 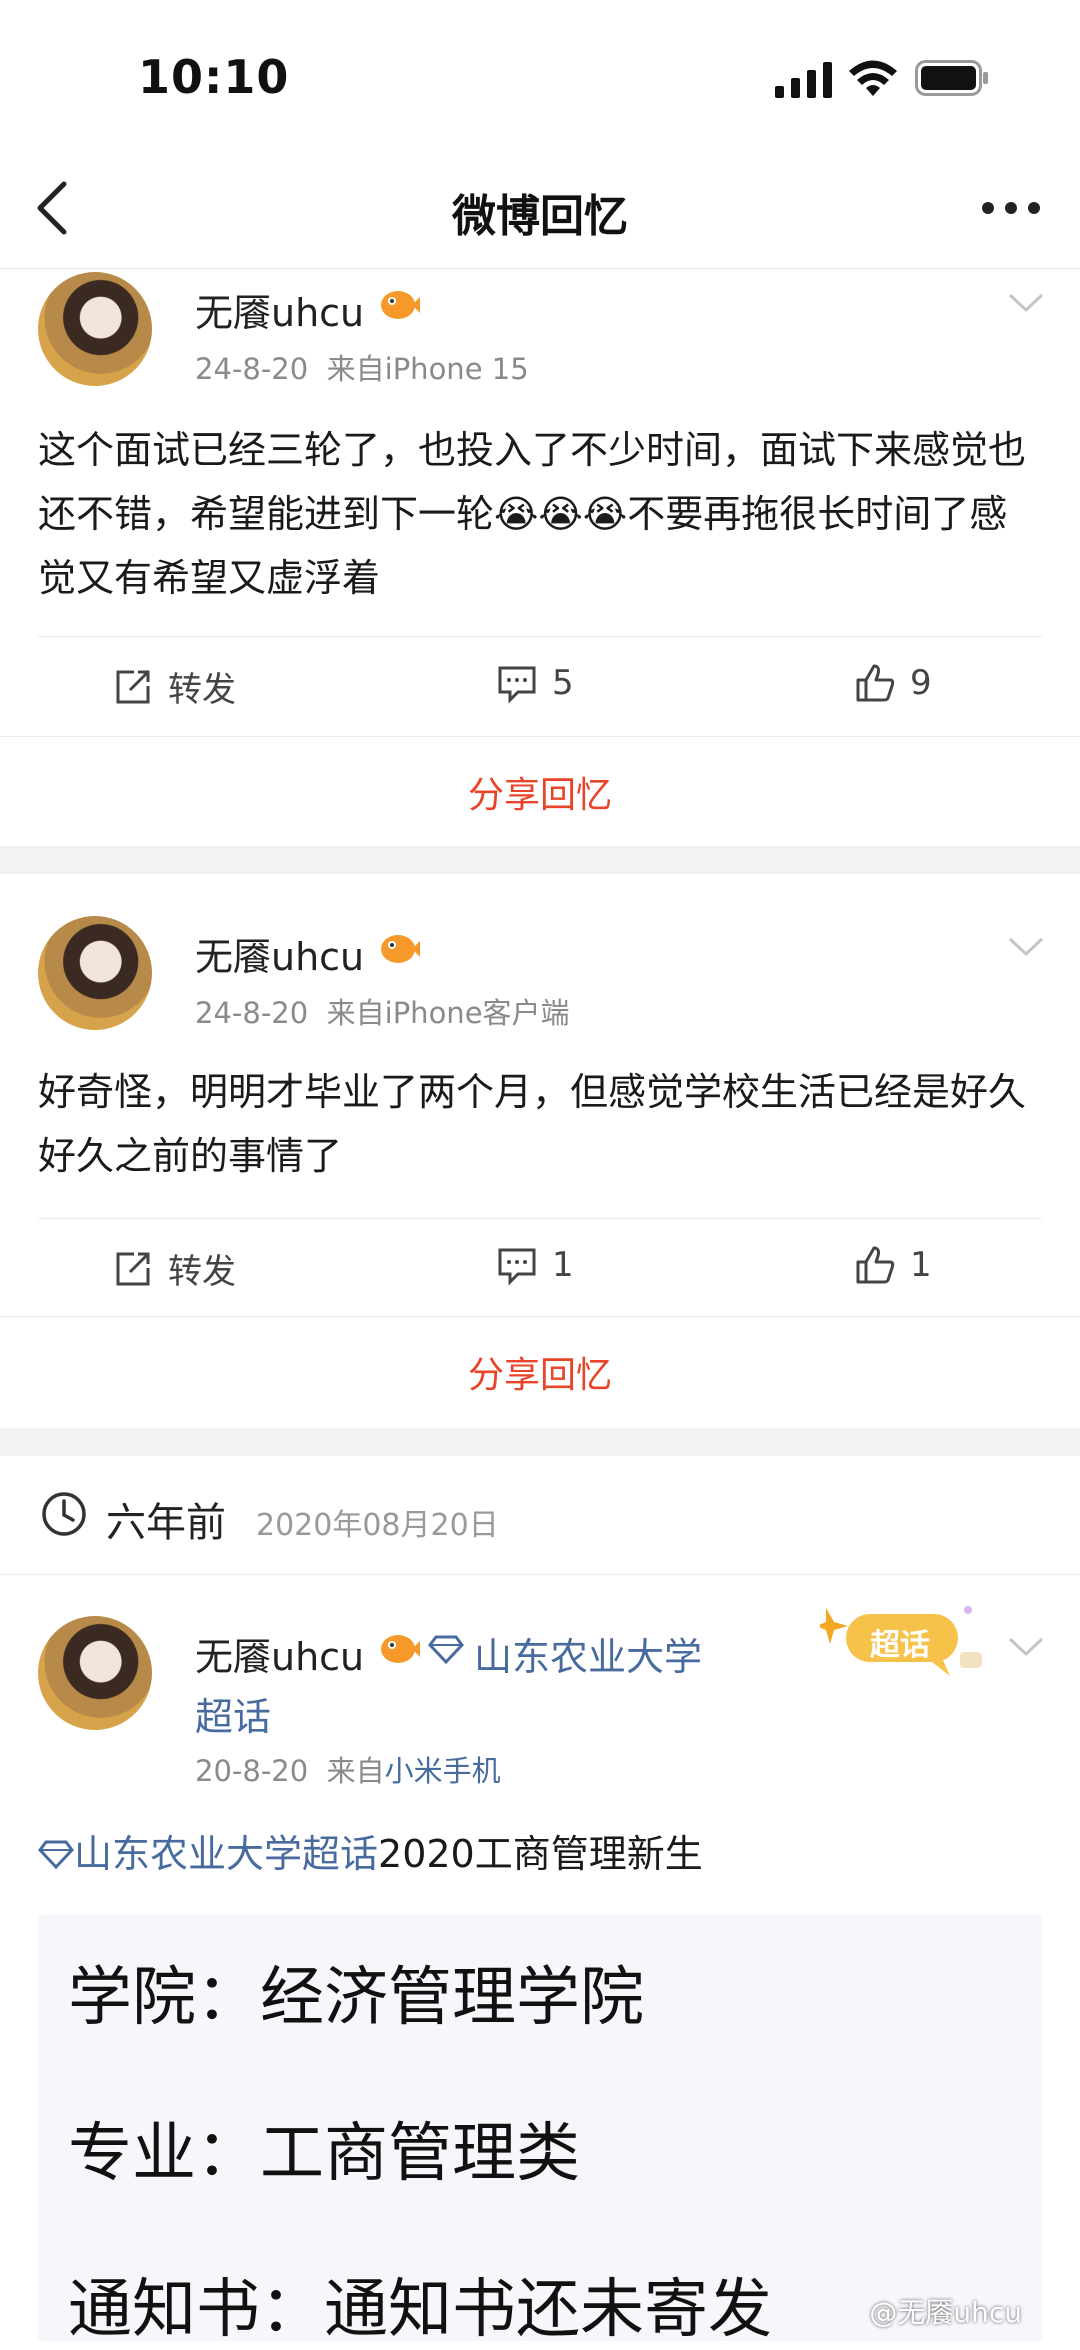 What do you see at coordinates (356, 1998) in the screenshot?
I see `image-line-1: 学院：经济管理学院` at bounding box center [356, 1998].